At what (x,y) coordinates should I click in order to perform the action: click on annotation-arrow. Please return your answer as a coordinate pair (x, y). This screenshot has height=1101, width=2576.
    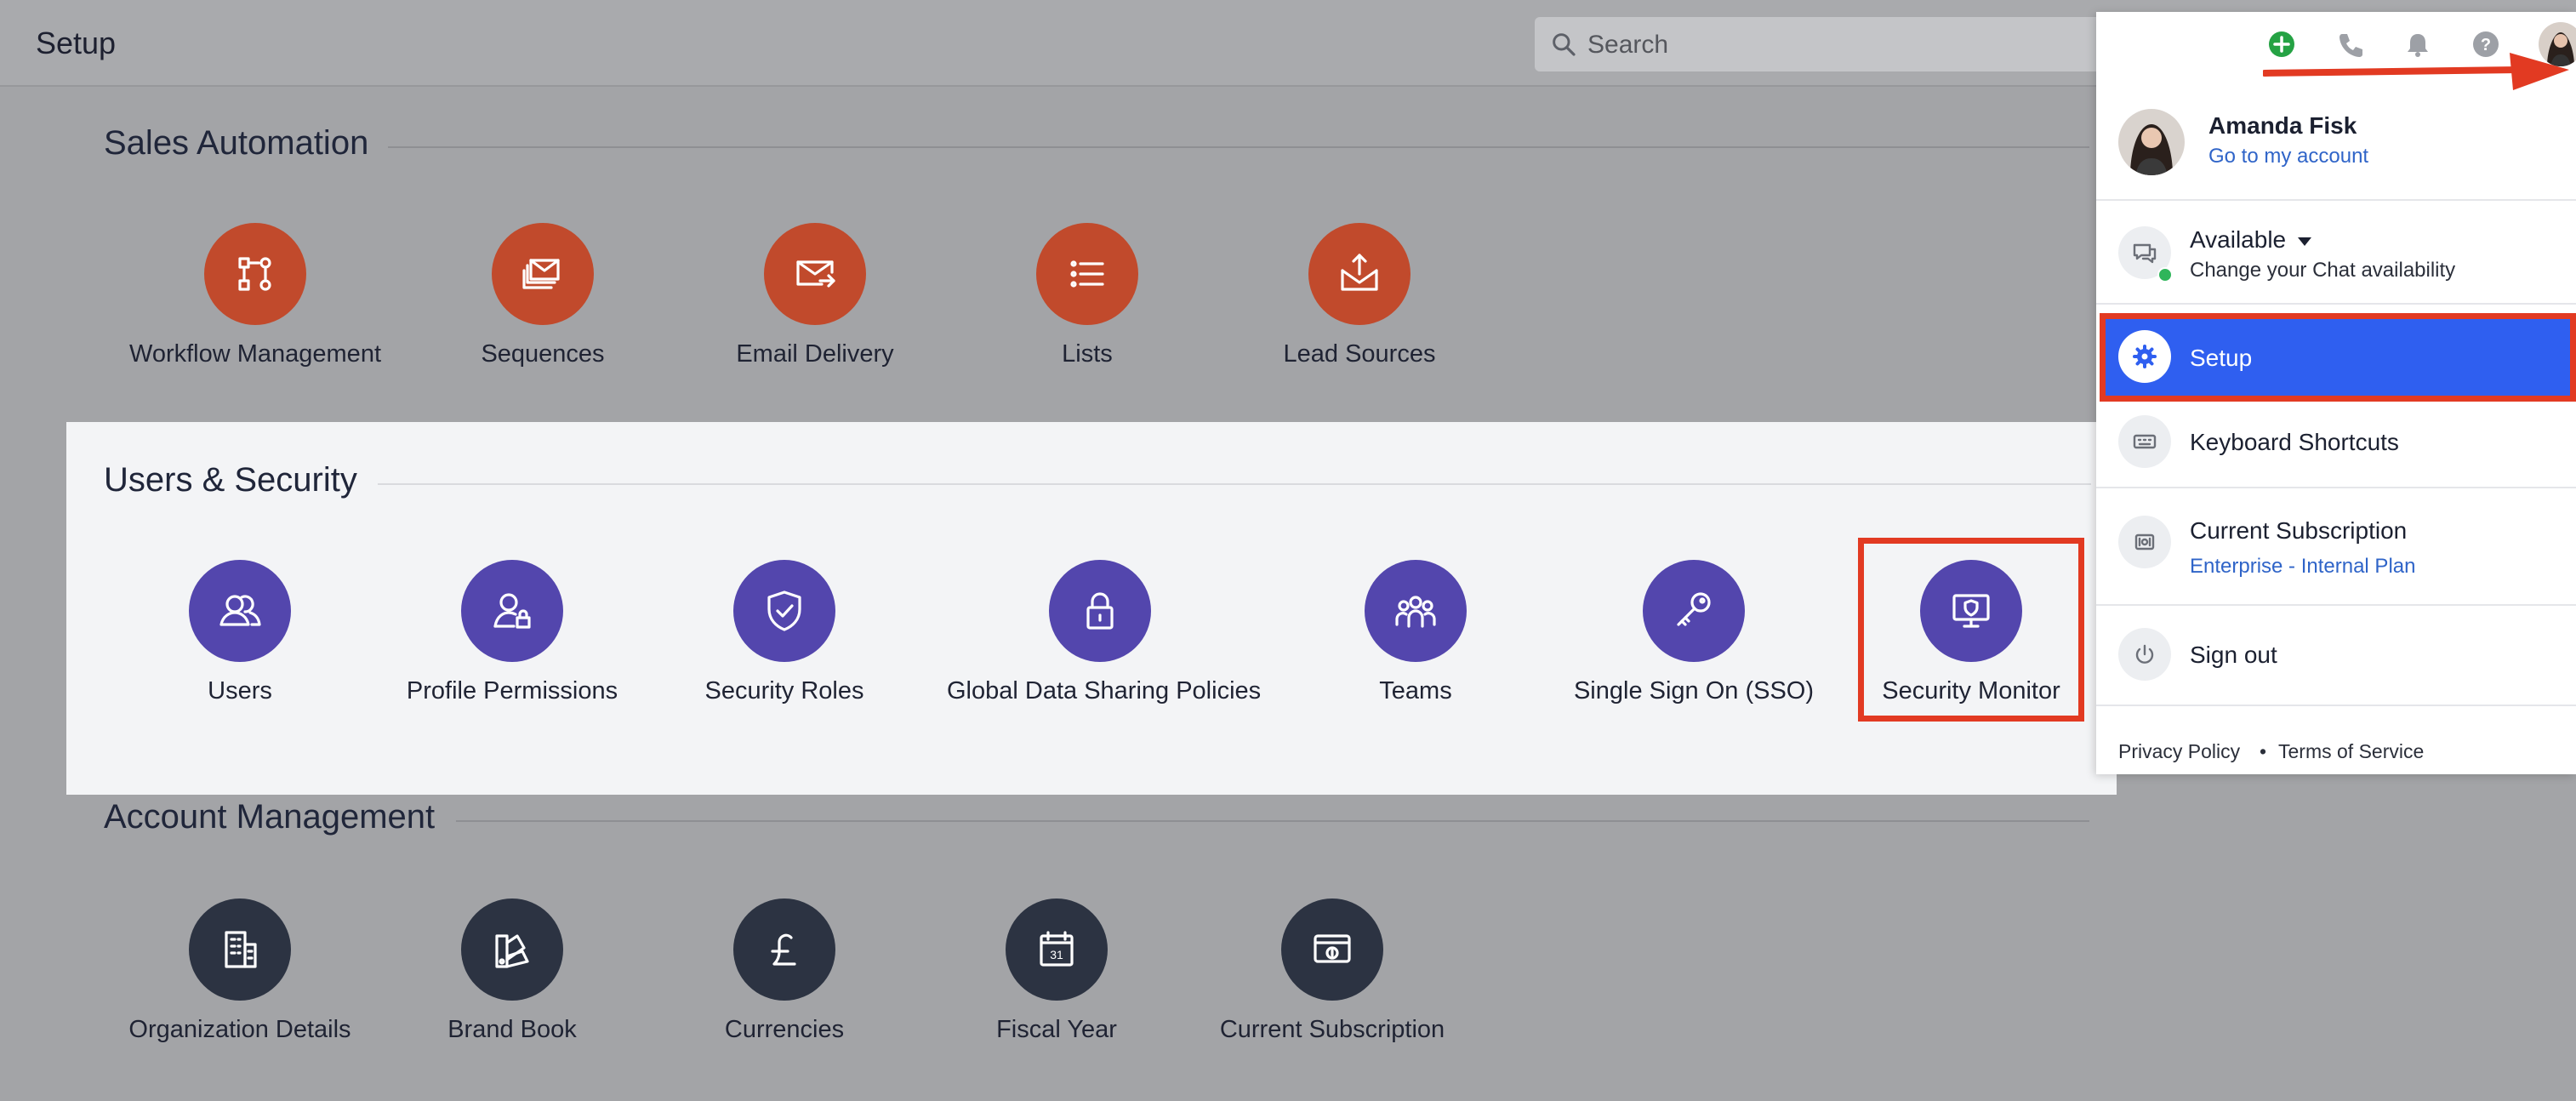
    Looking at the image, I should click on (2416, 71).